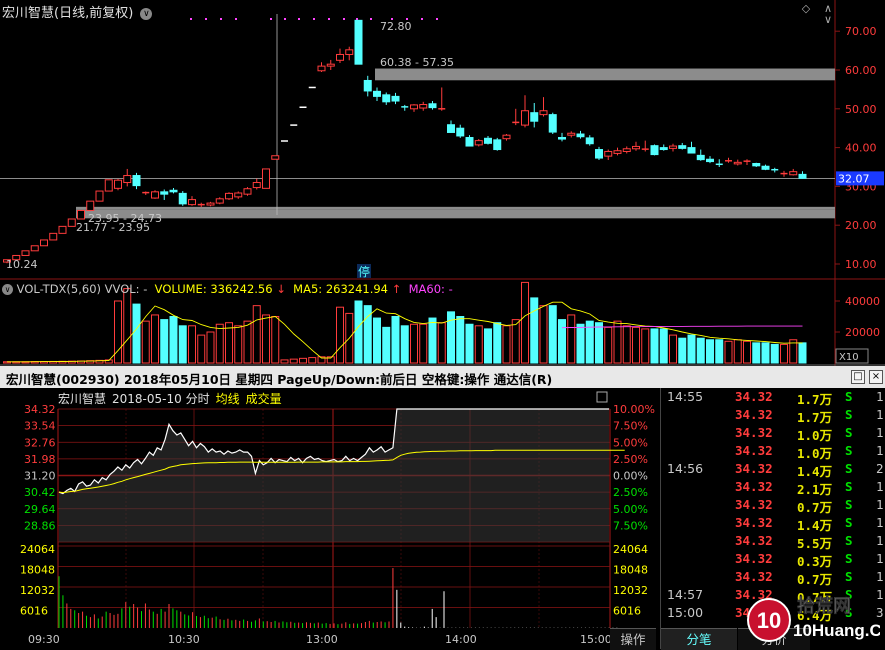 The width and height of the screenshot is (885, 650). I want to click on tick-bs: S, so click(849, 486).